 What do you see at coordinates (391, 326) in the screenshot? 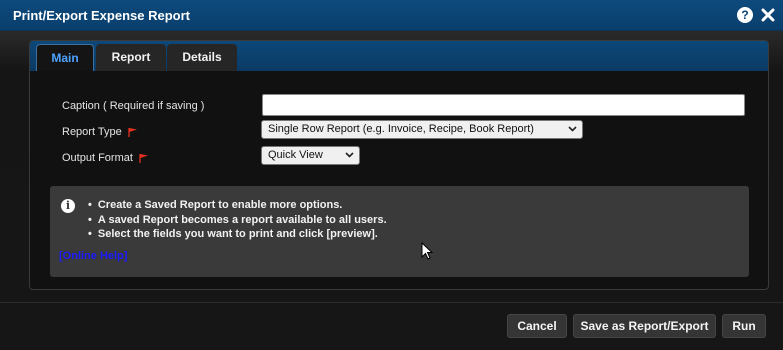
I see `dialog-footer: Cancel Save as Report/Export Run` at bounding box center [391, 326].